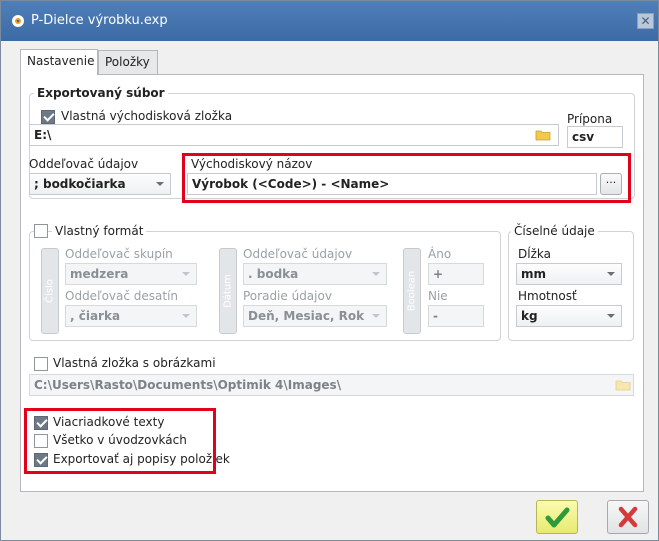 This screenshot has height=541, width=659. What do you see at coordinates (100, 184) in the screenshot?
I see `data-separator-select: ; bodkočiarka` at bounding box center [100, 184].